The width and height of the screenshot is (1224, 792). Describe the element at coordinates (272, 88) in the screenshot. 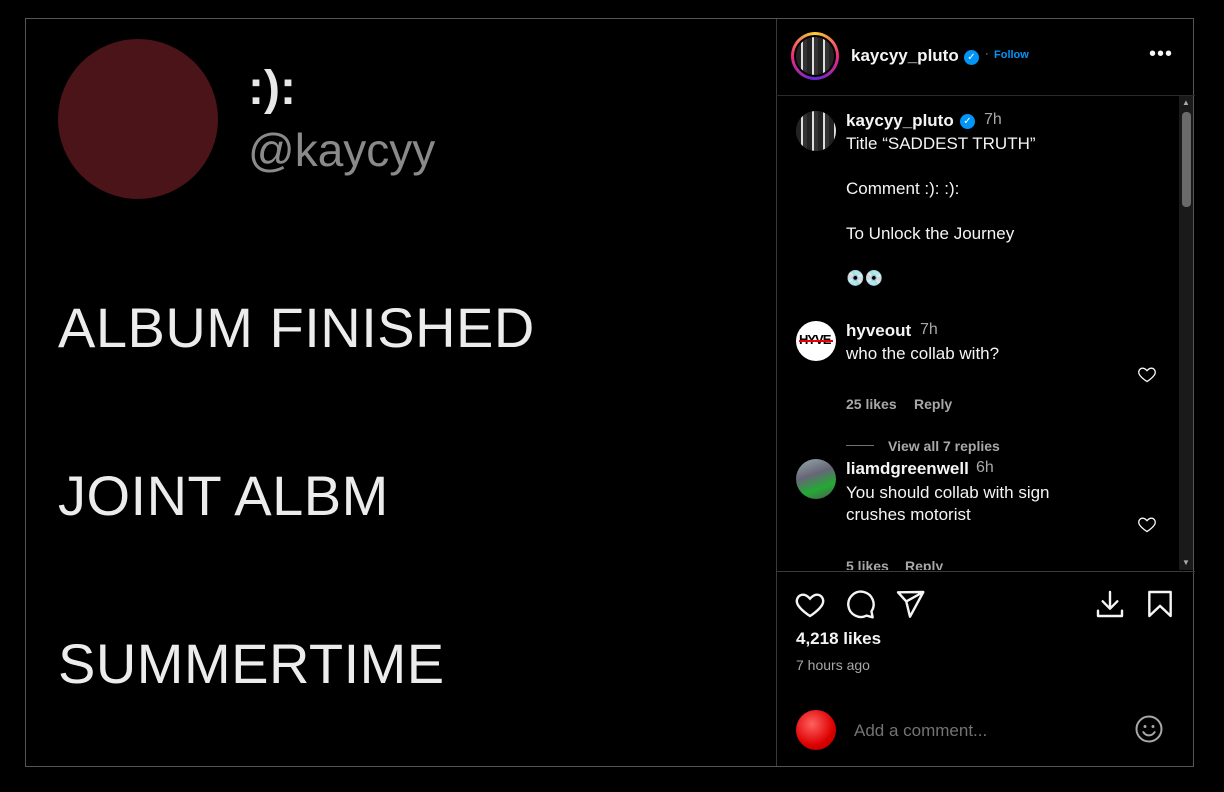

I see `media-display-name: :):` at that location.